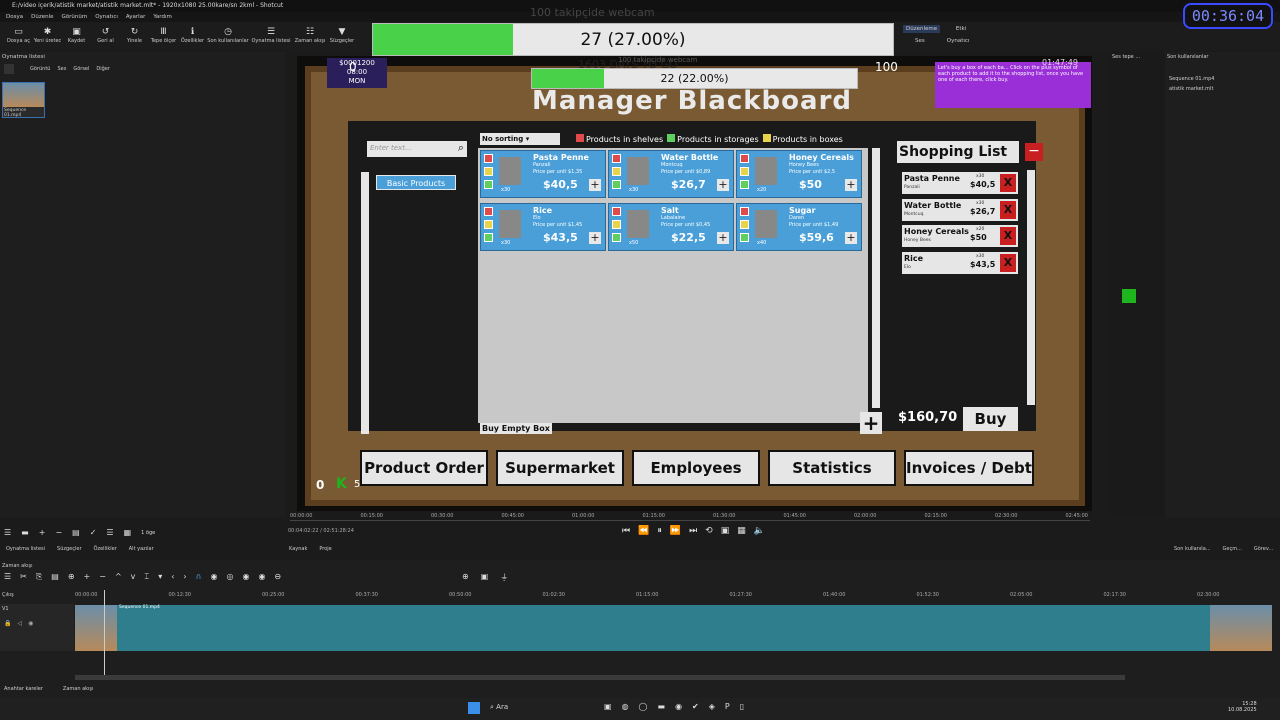 This screenshot has width=1280, height=720. Describe the element at coordinates (659, 531) in the screenshot. I see `pause-icon: ⏸` at that location.